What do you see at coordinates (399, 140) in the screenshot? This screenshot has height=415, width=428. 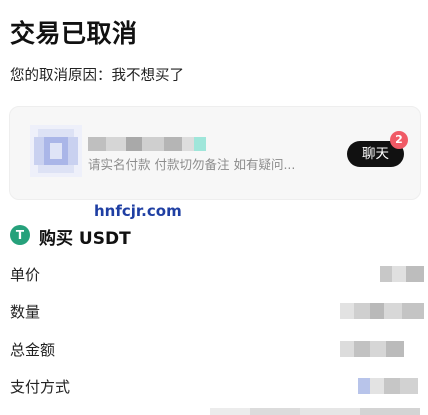 I see `unread-badge: 2` at bounding box center [399, 140].